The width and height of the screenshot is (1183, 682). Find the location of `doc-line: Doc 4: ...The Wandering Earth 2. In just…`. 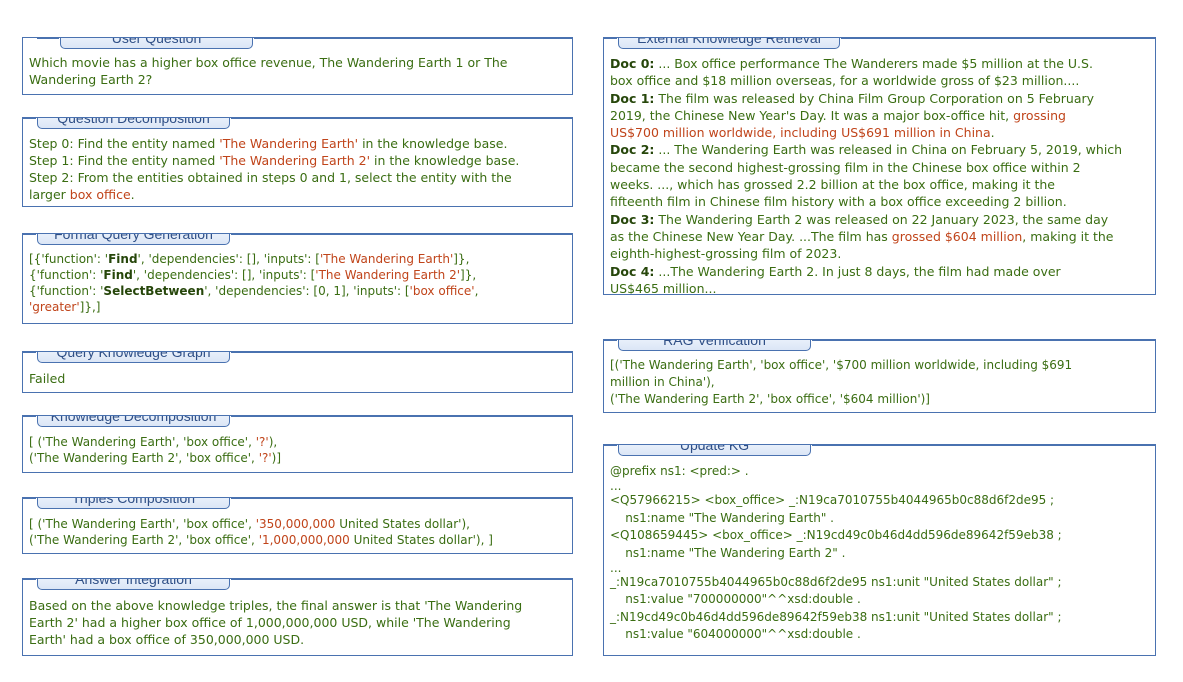

doc-line: Doc 4: ...The Wandering Earth 2. In just… is located at coordinates (835, 271).